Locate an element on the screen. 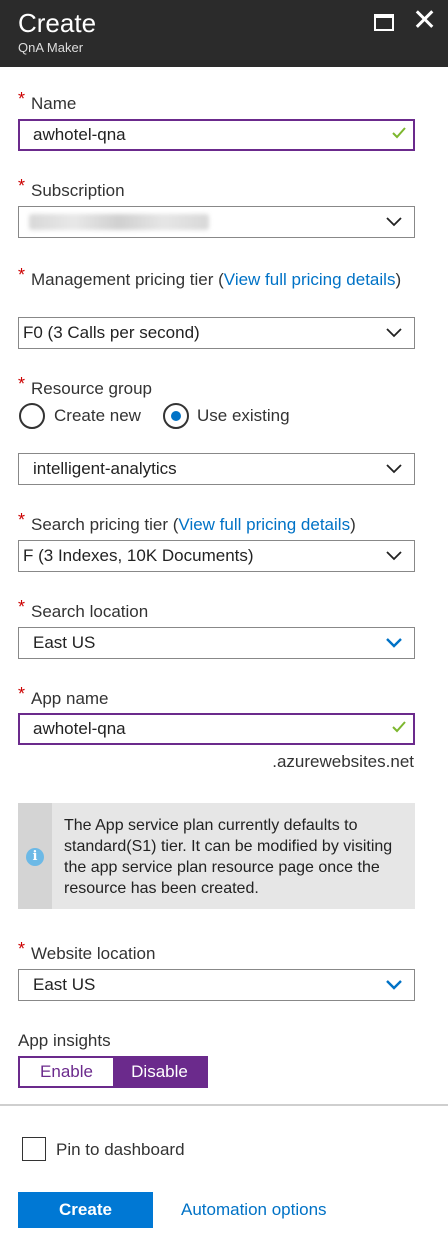 The width and height of the screenshot is (448, 1238). name-input-value: awhotel-qna is located at coordinates (79, 134).